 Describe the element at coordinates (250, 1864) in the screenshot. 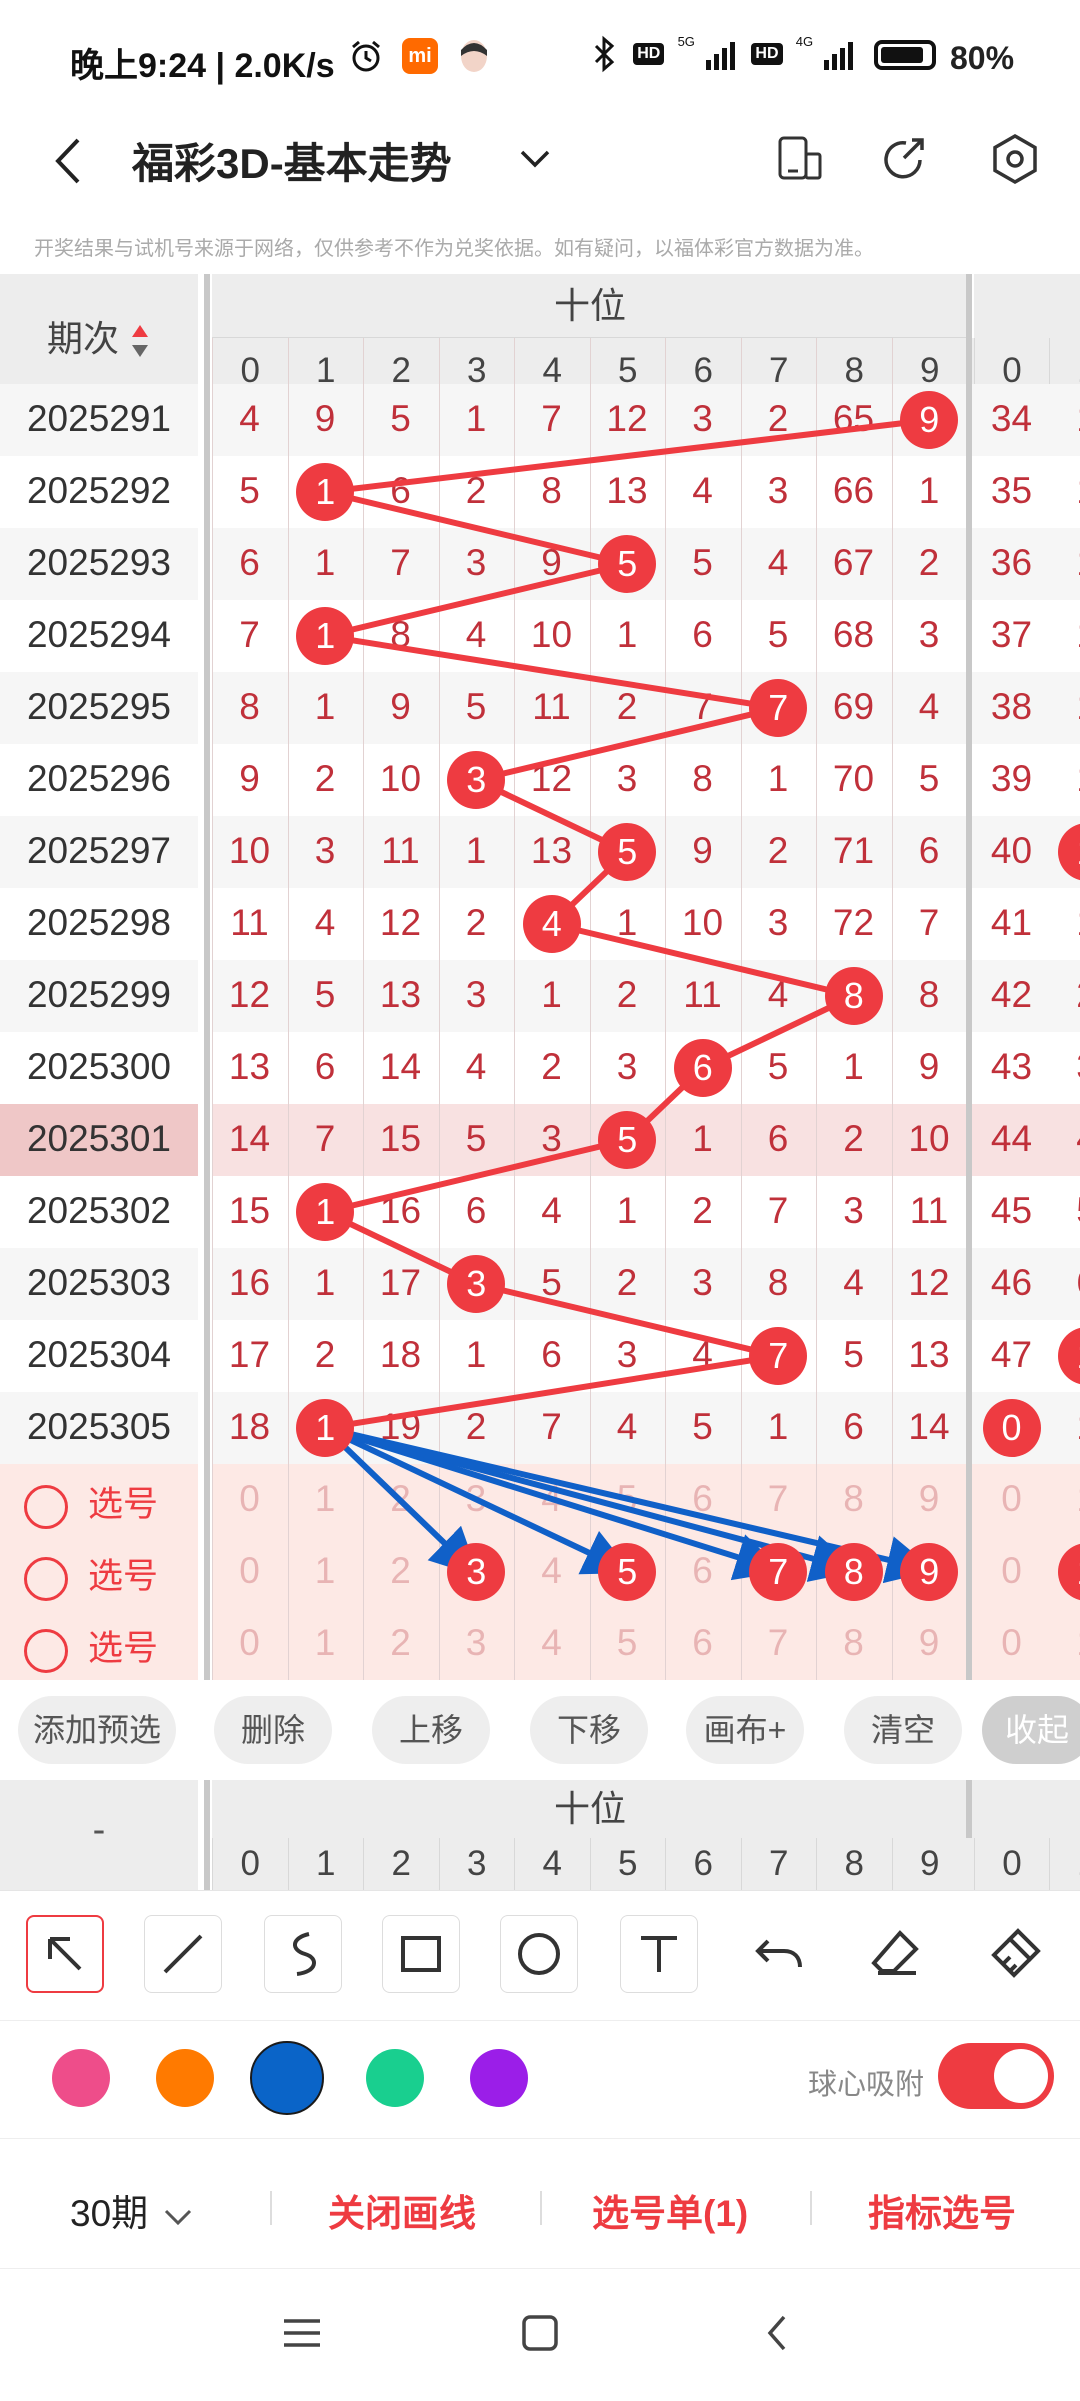

I see `digit-header: 0` at that location.